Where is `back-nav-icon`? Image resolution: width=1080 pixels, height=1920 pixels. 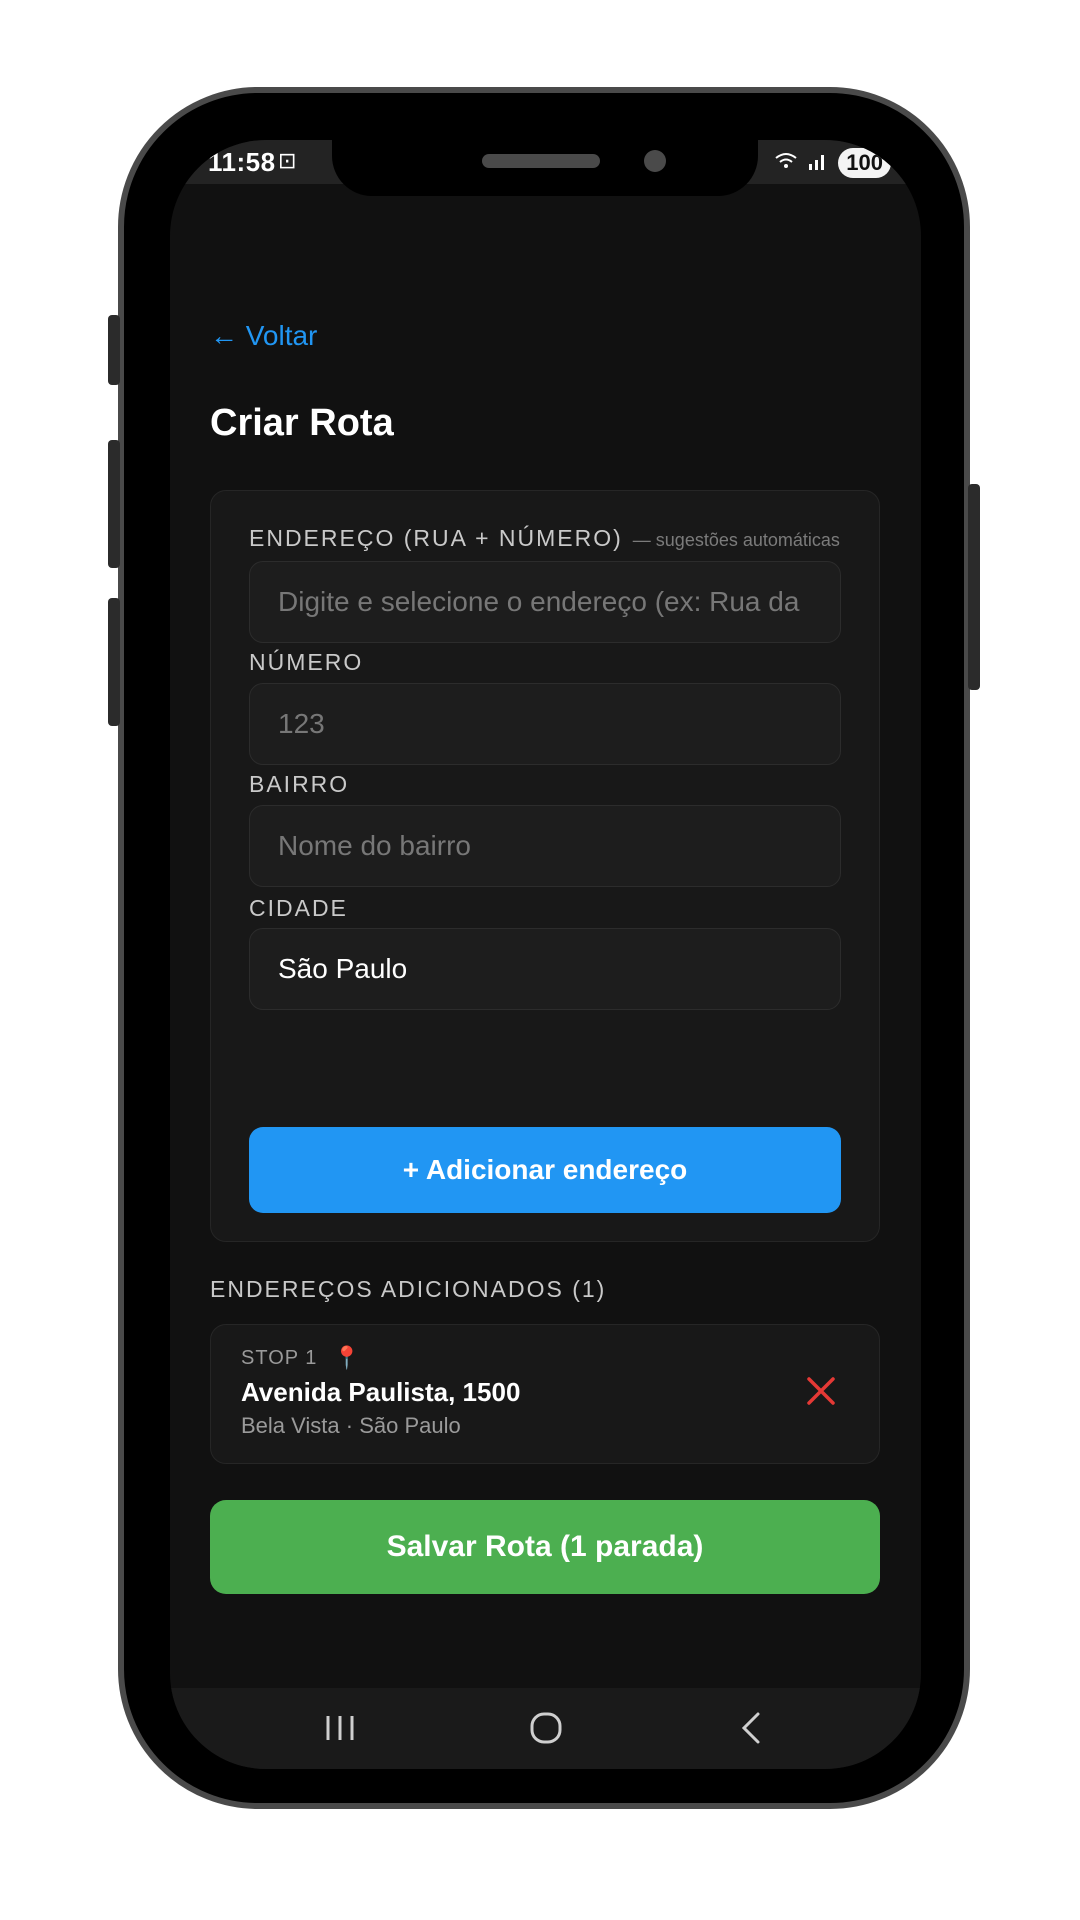
back-nav-icon is located at coordinates (752, 1728).